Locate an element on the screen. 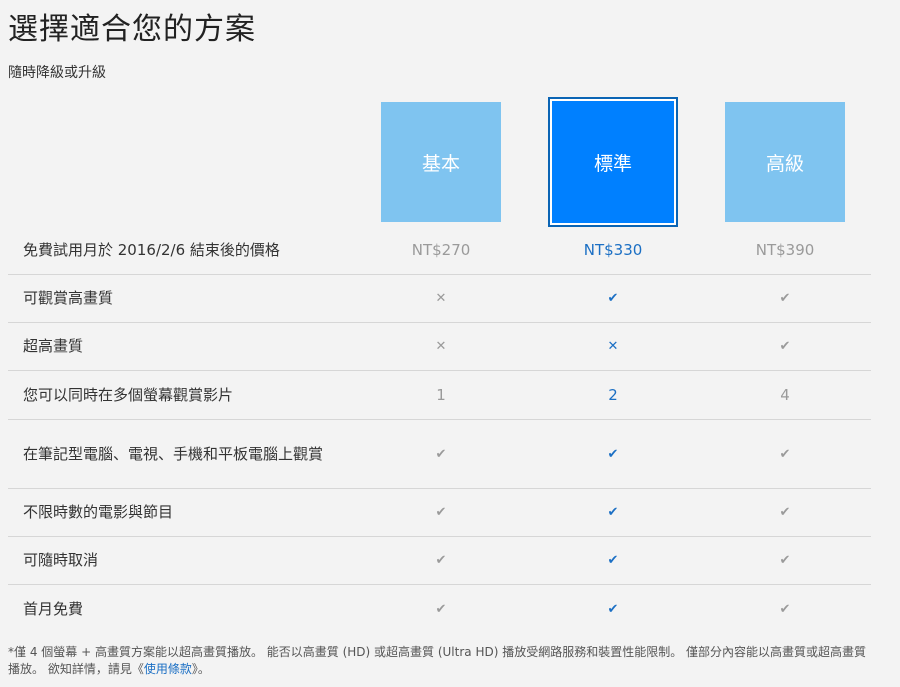  price-premium: NT$390 is located at coordinates (785, 250).